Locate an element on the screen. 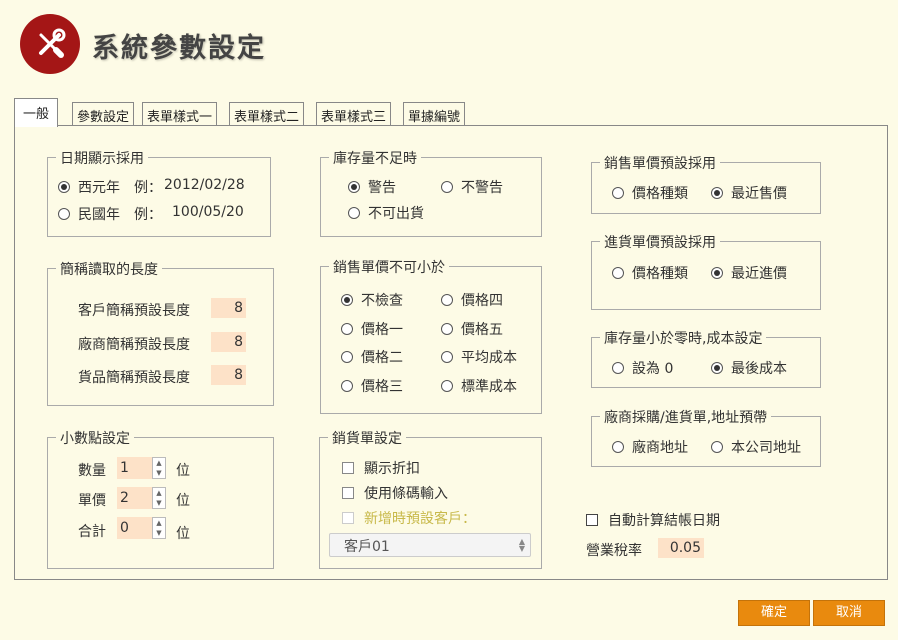 The height and width of the screenshot is (640, 898). tab-general: 一般 is located at coordinates (36, 112).